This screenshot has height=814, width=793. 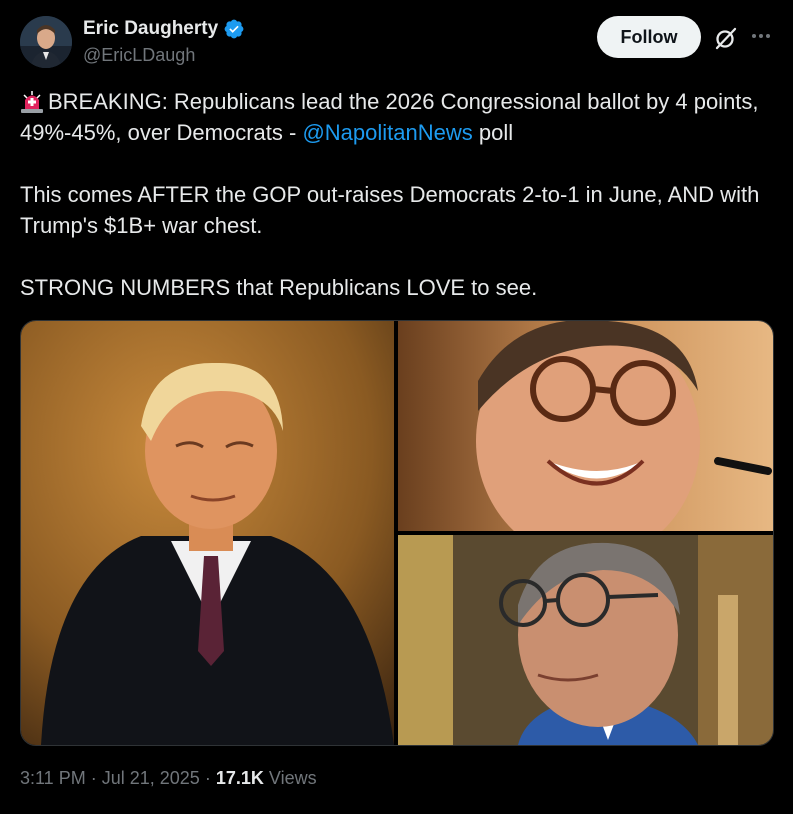 I want to click on handle: @EricLDaugh, so click(x=164, y=55).